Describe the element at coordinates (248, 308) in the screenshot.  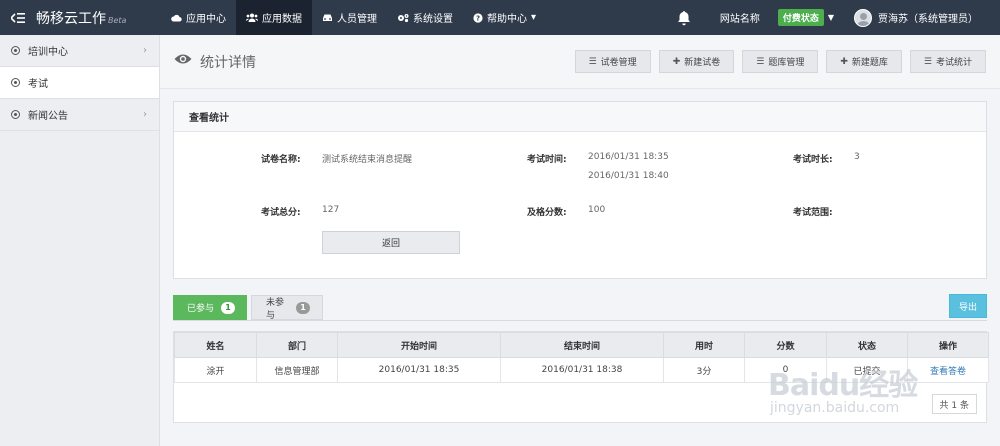
I see `participation-tabs: 已参与 1 未参与 1` at that location.